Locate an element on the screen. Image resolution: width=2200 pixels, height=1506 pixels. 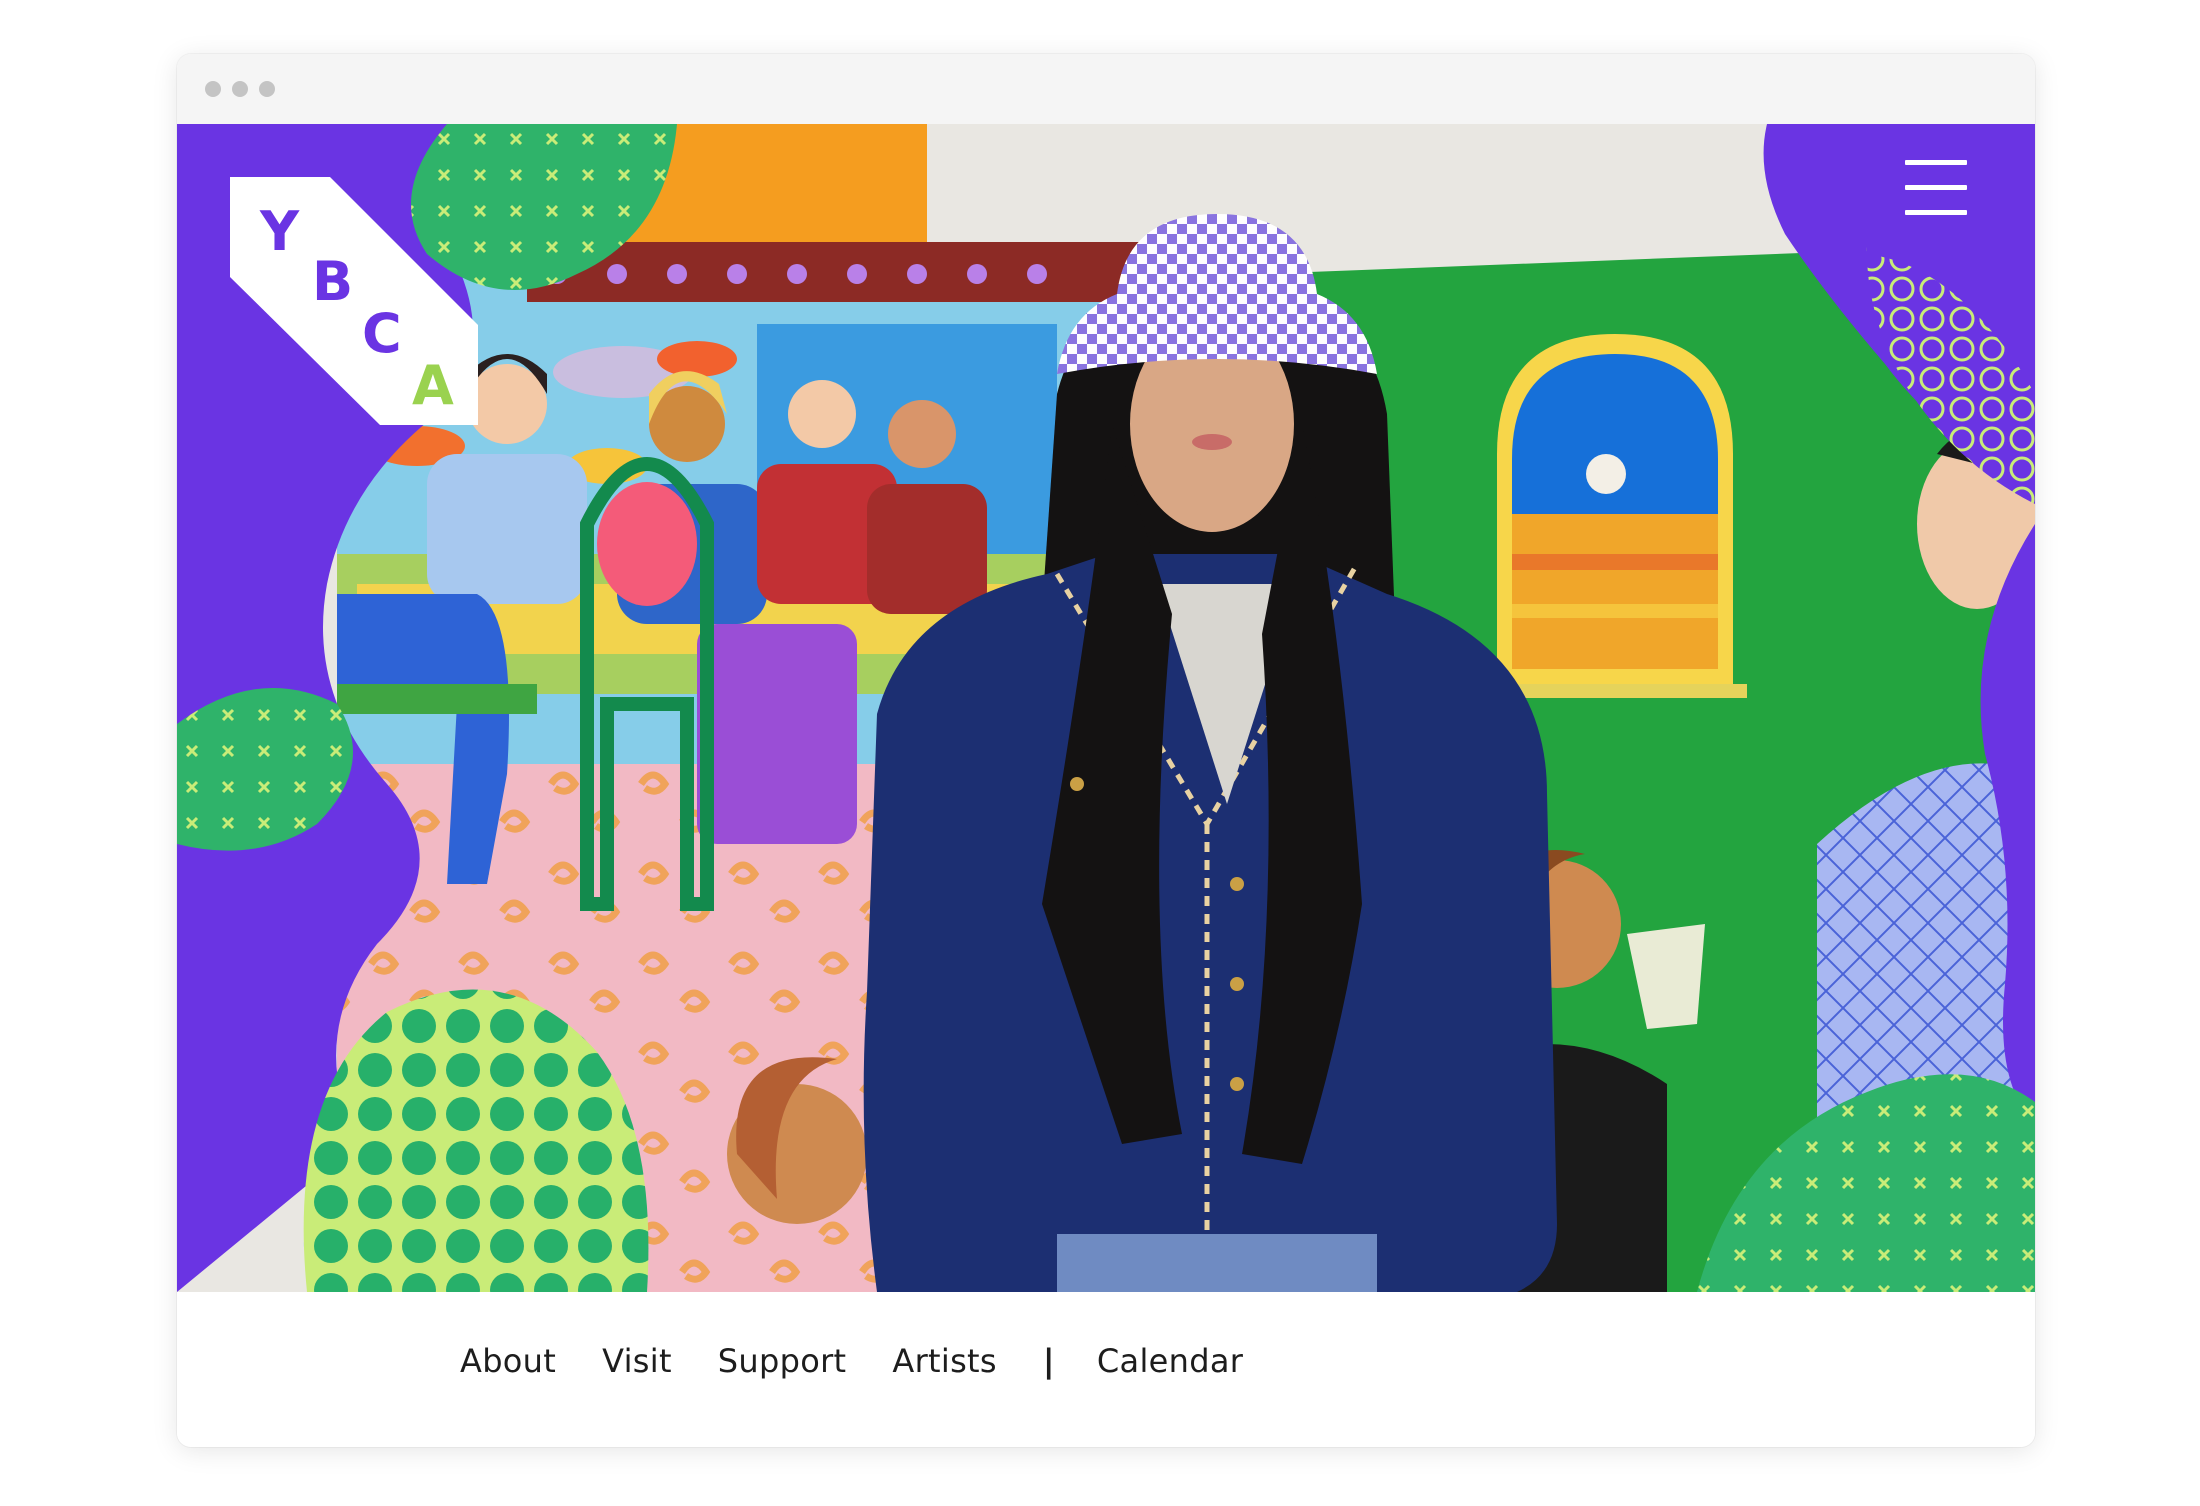
nav-link-visit: Visit is located at coordinates (637, 1361).